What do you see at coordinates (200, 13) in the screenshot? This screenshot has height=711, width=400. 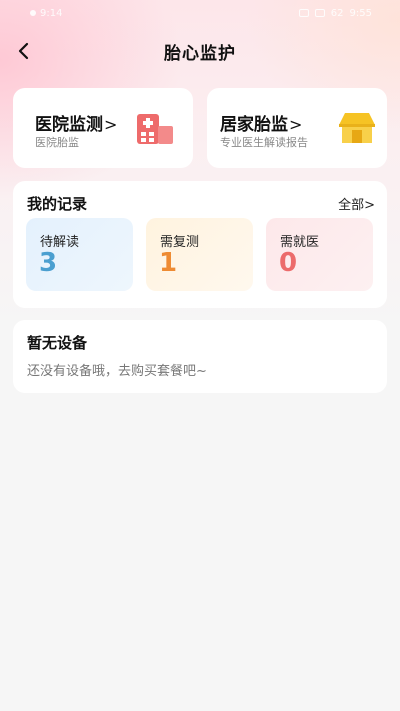 I see `status-bar: 9:14 62 9:55` at bounding box center [200, 13].